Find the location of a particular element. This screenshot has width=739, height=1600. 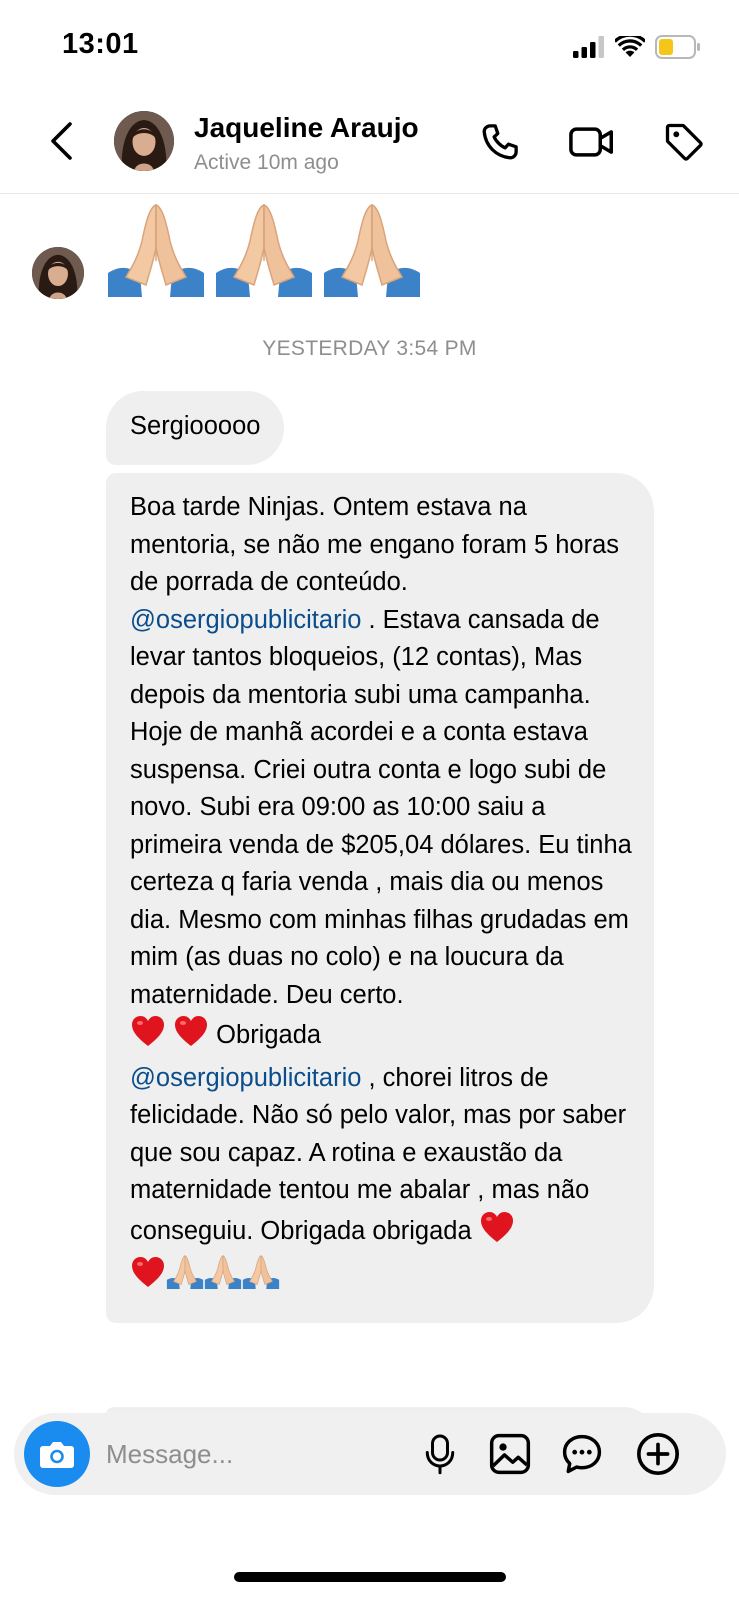

sticker-button is located at coordinates (582, 1454).